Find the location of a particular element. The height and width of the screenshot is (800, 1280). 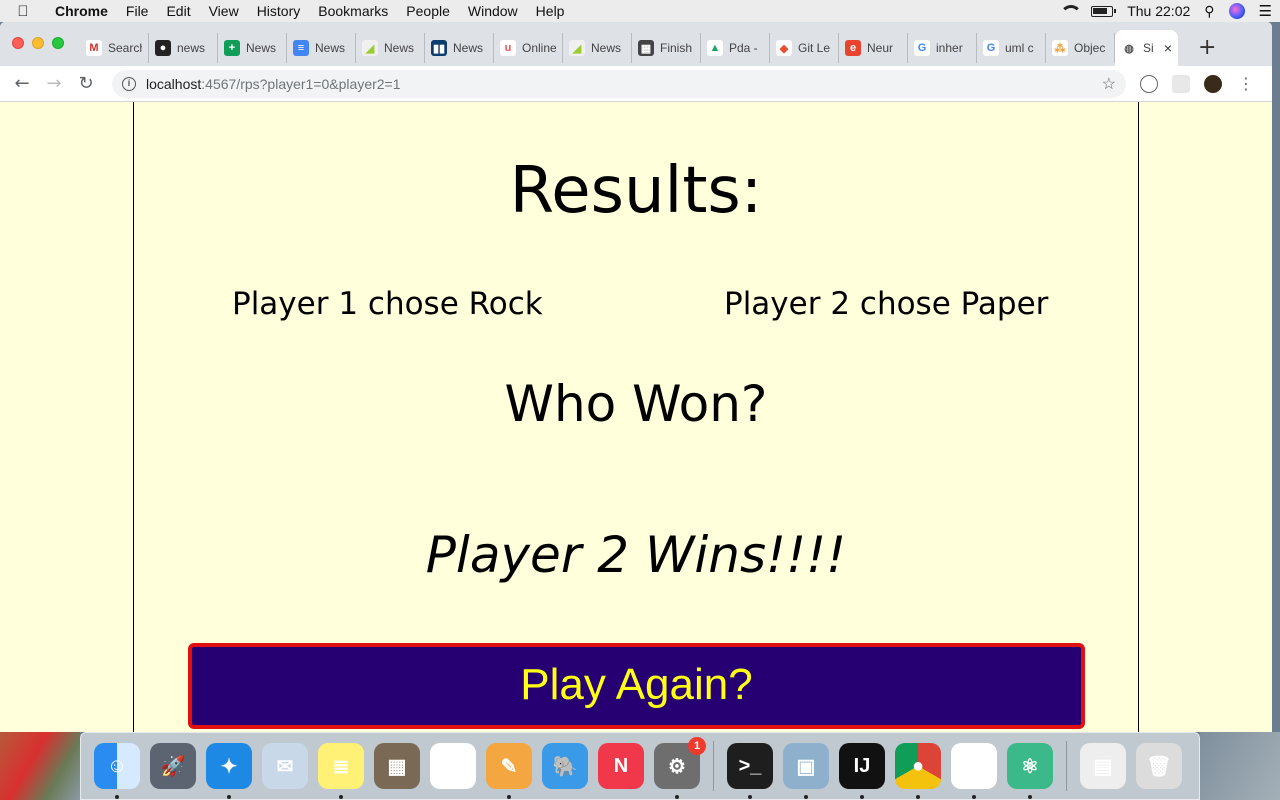

profile-avatar is located at coordinates (1213, 83).